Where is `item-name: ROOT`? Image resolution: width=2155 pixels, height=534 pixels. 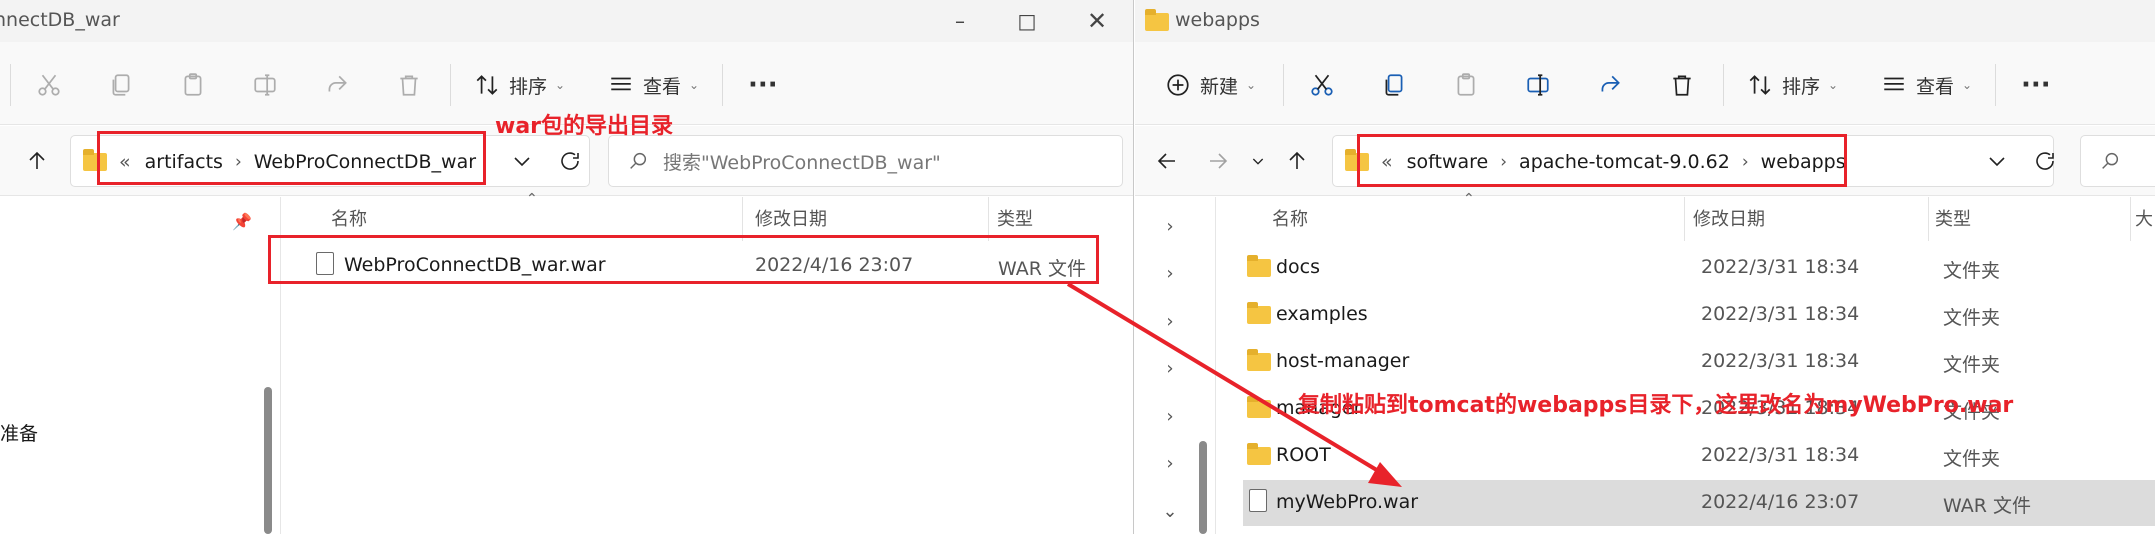
item-name: ROOT is located at coordinates (1303, 455).